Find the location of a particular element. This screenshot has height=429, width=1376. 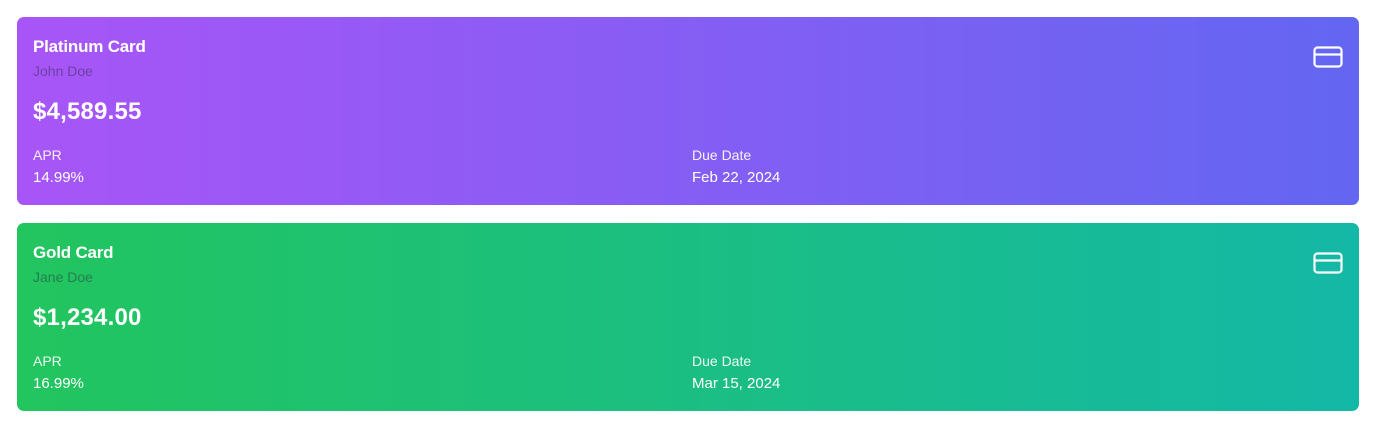

card-holder-name: John Doe is located at coordinates (63, 71).